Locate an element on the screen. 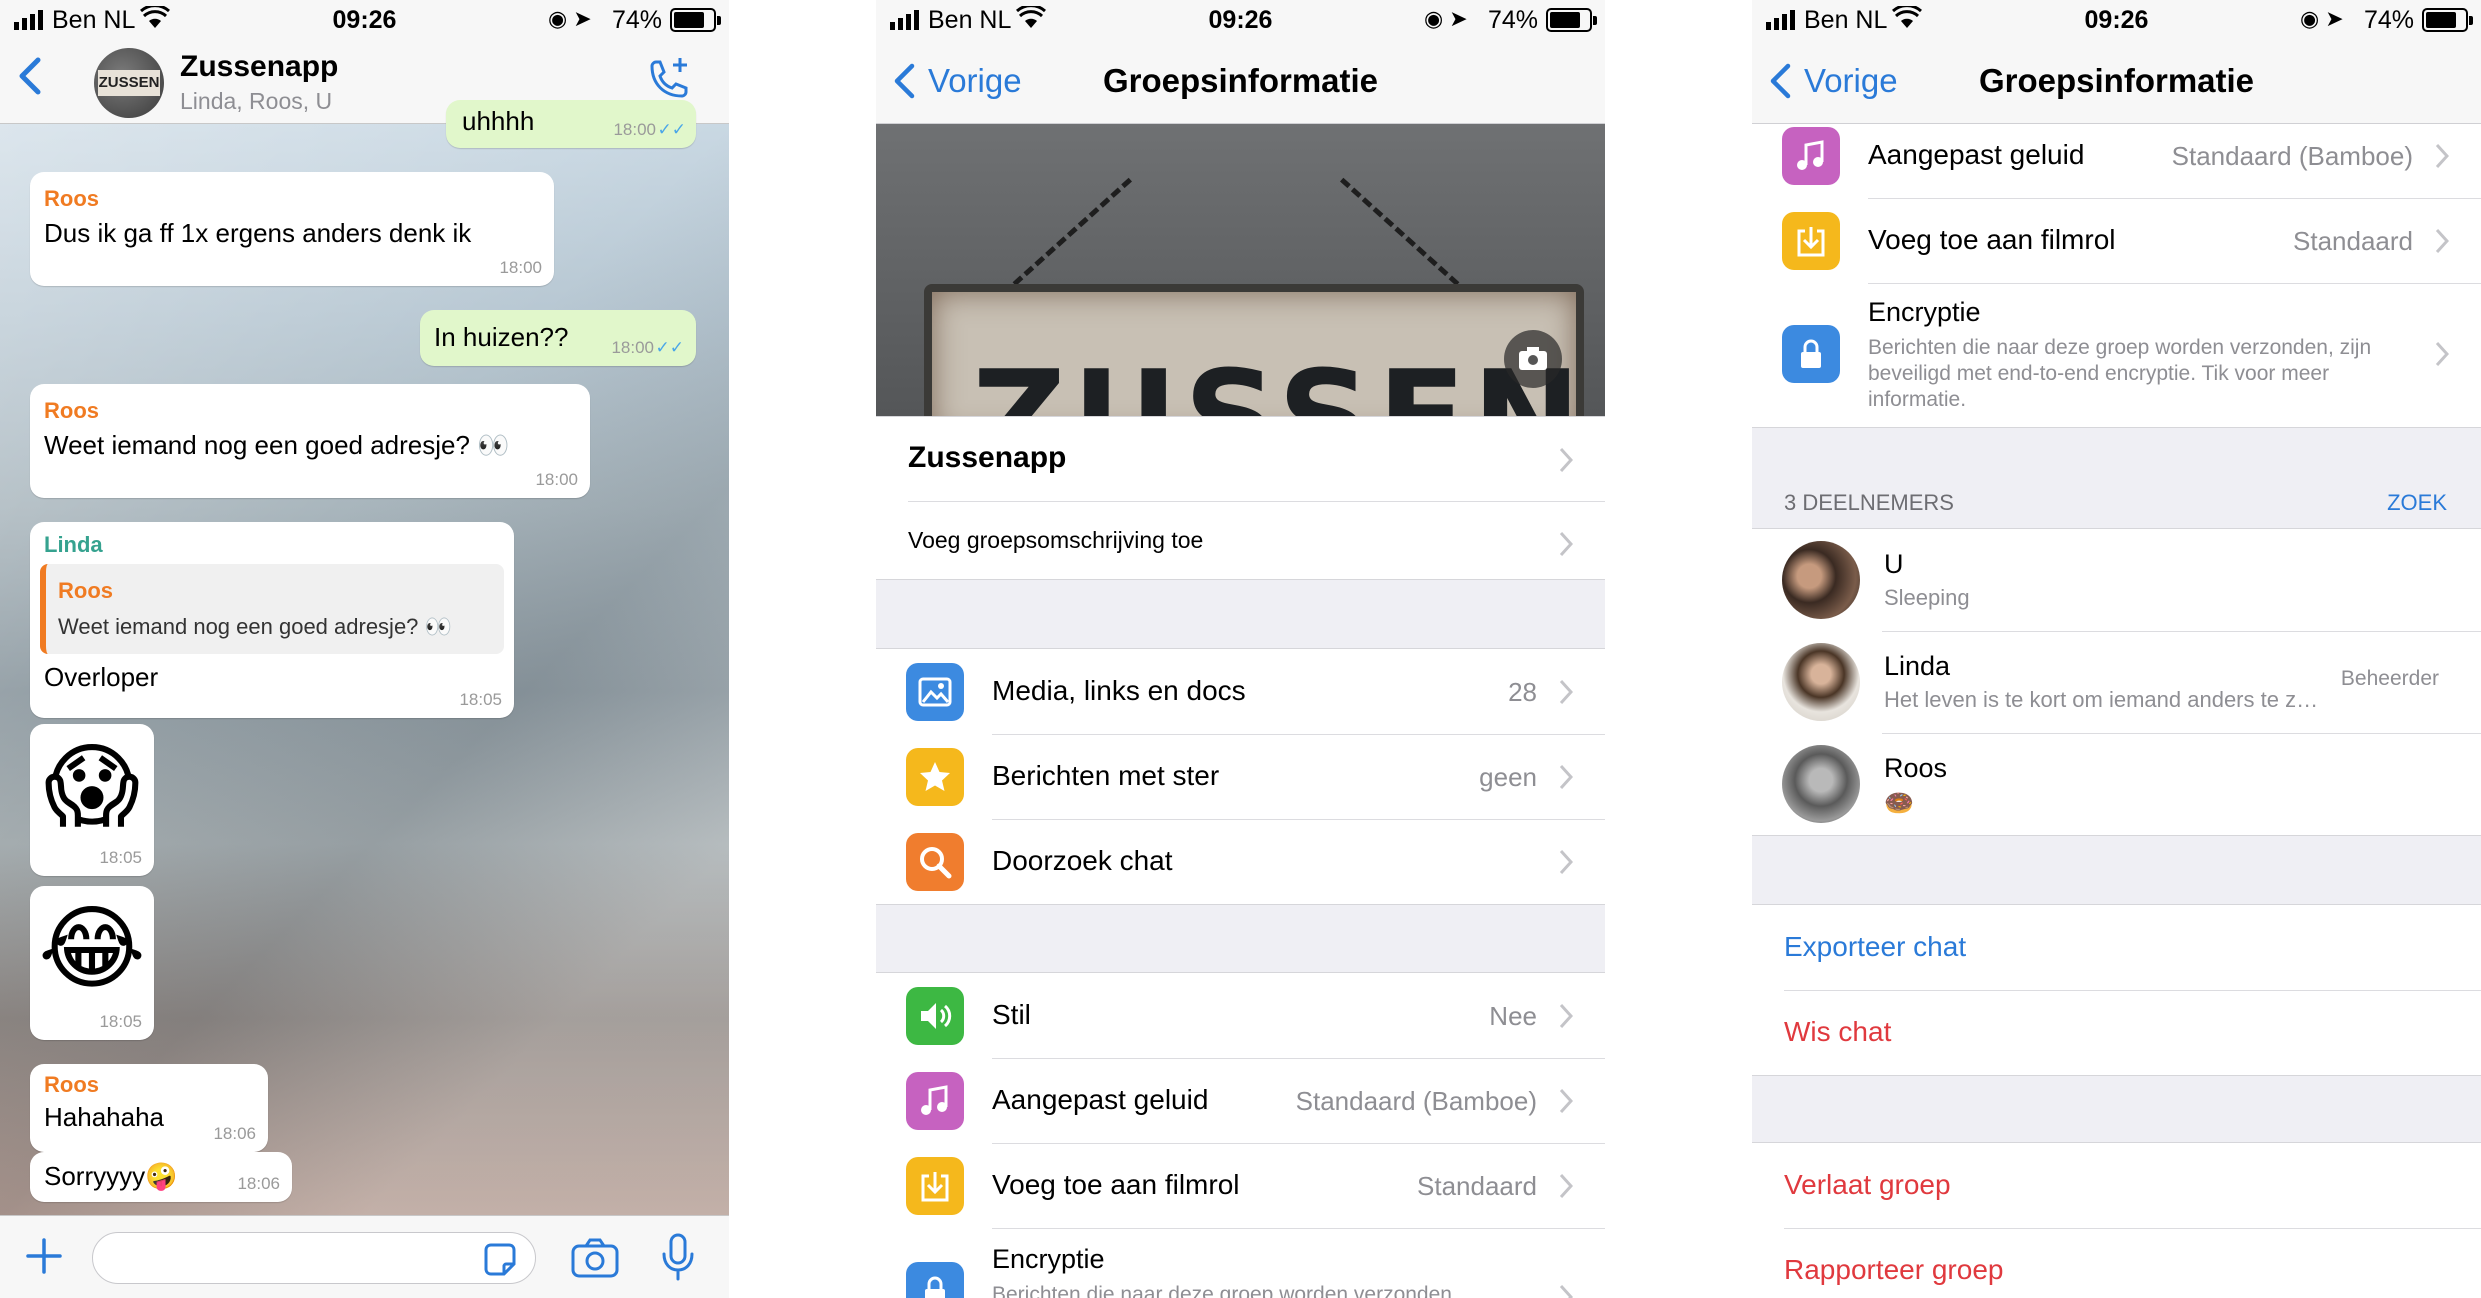 The height and width of the screenshot is (1298, 2481). music-note-icon is located at coordinates (1811, 156).